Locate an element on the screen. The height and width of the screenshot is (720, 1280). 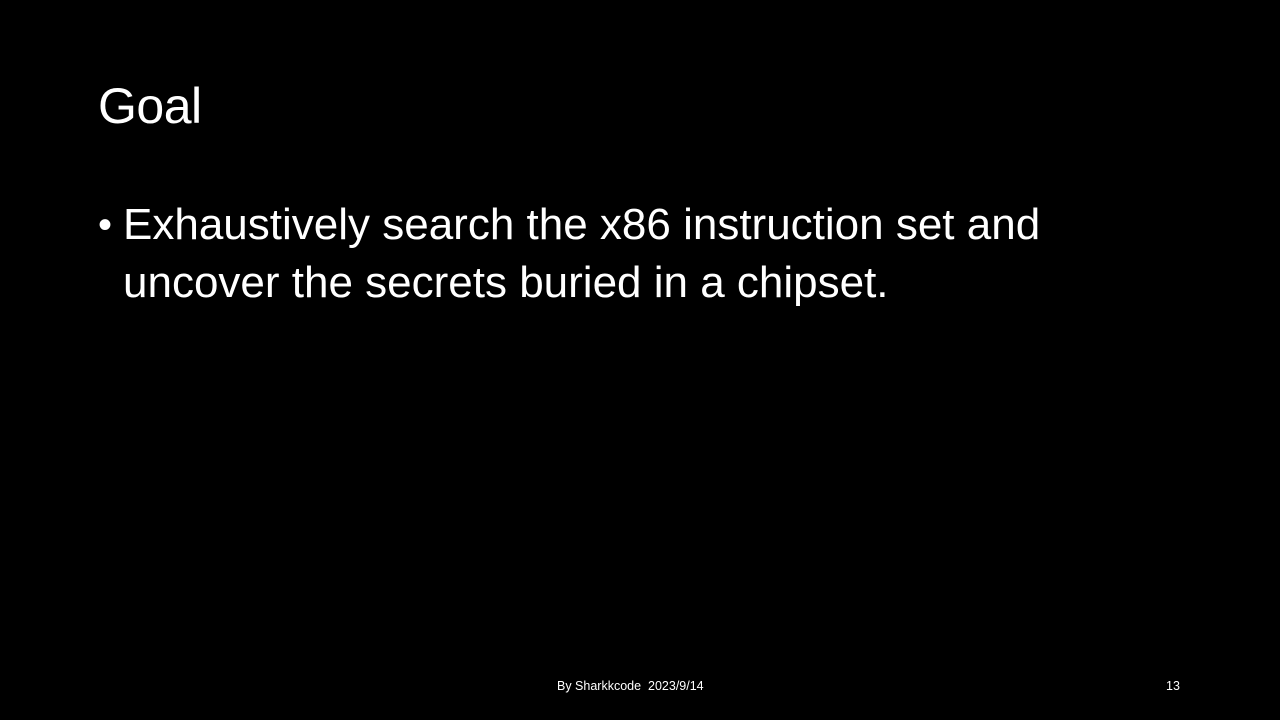
page-number: 13 is located at coordinates (1173, 686).